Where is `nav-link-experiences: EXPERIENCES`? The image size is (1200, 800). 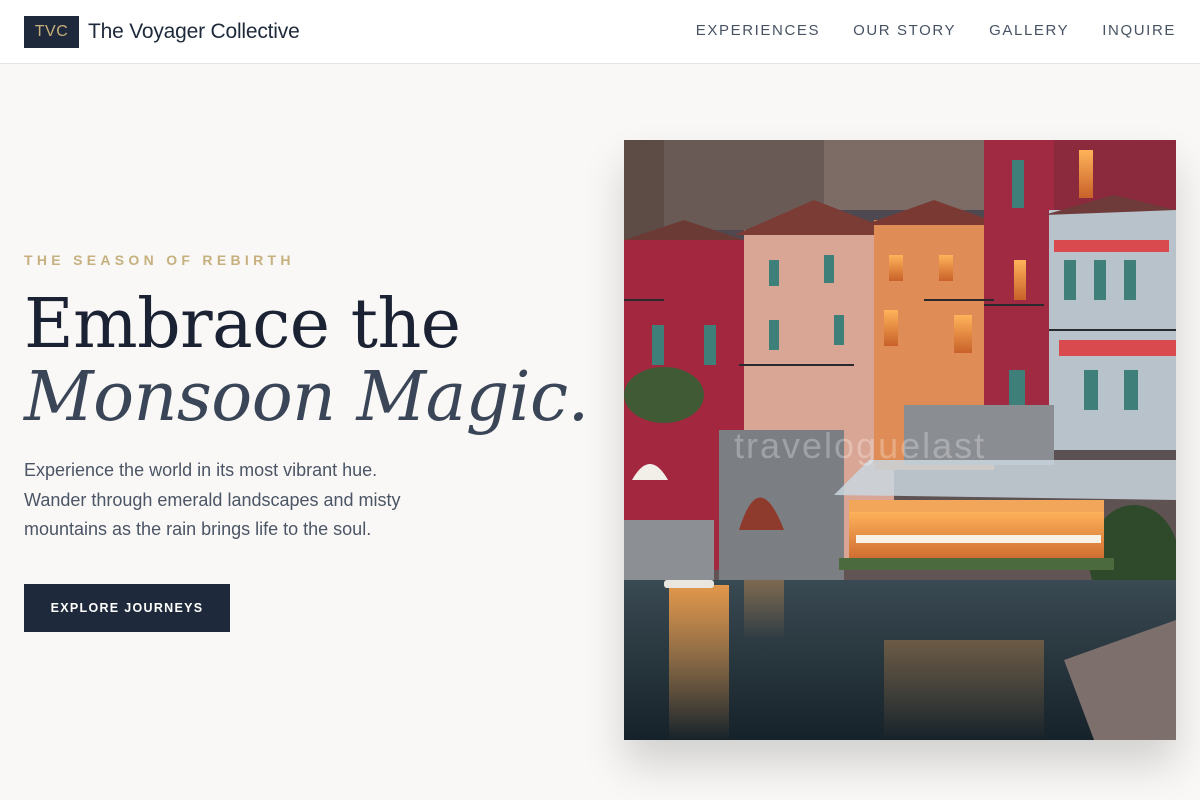
nav-link-experiences: EXPERIENCES is located at coordinates (758, 31).